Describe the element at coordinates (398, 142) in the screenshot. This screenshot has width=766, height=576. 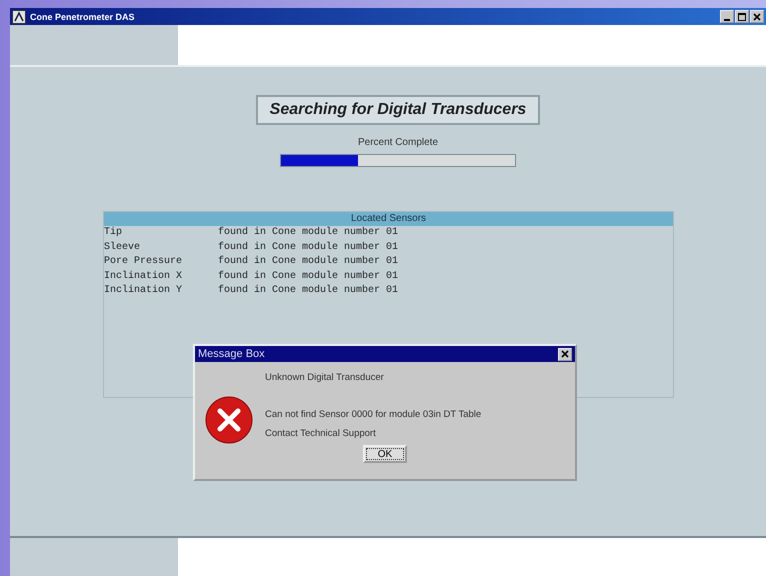
I see `progress-label: Percent Complete` at that location.